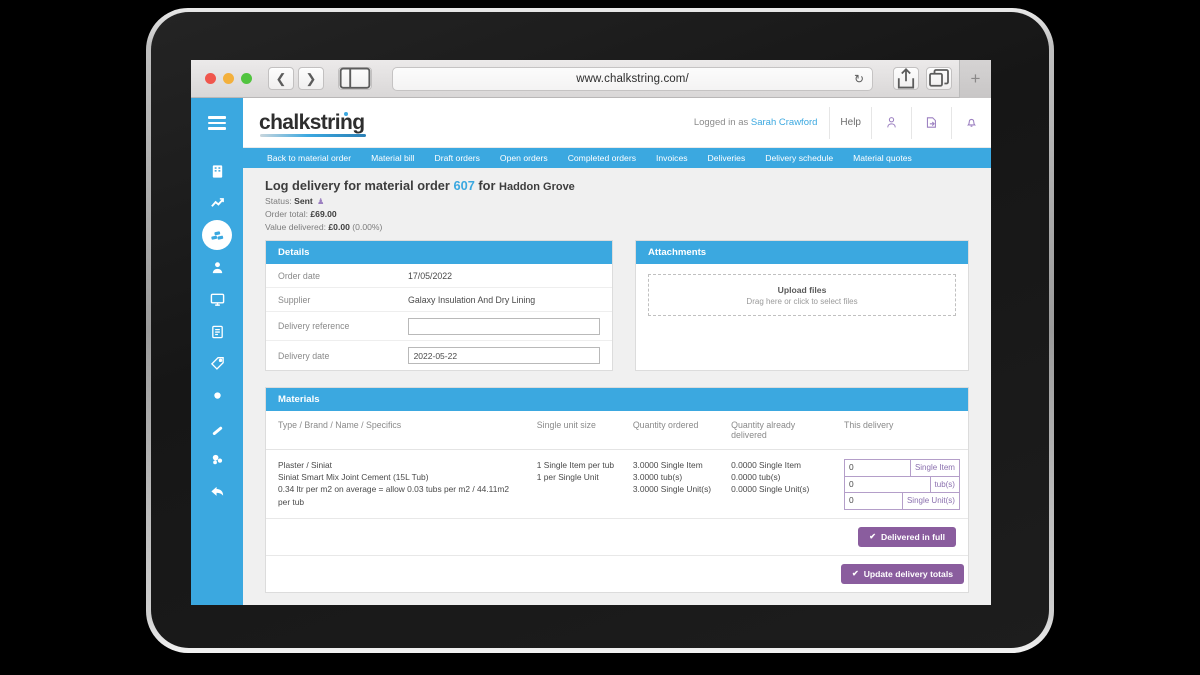 The width and height of the screenshot is (1200, 675). I want to click on chevron-left-icon: ❮, so click(281, 78).